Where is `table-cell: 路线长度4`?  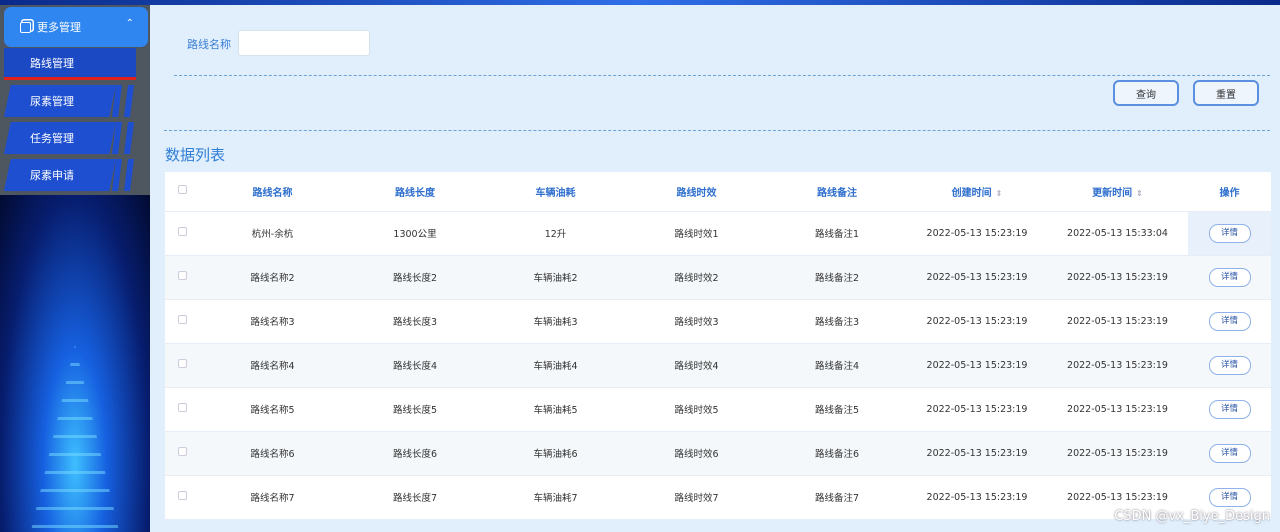 table-cell: 路线长度4 is located at coordinates (415, 364).